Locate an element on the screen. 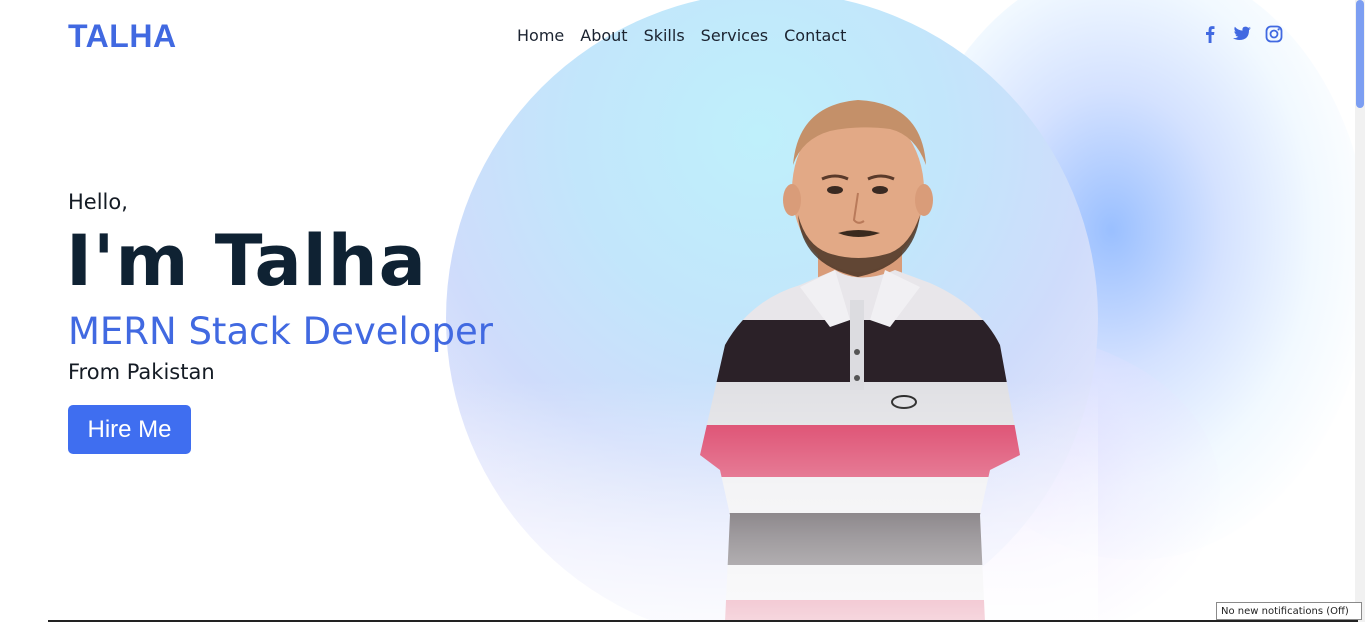  nav-about: About is located at coordinates (603, 35).